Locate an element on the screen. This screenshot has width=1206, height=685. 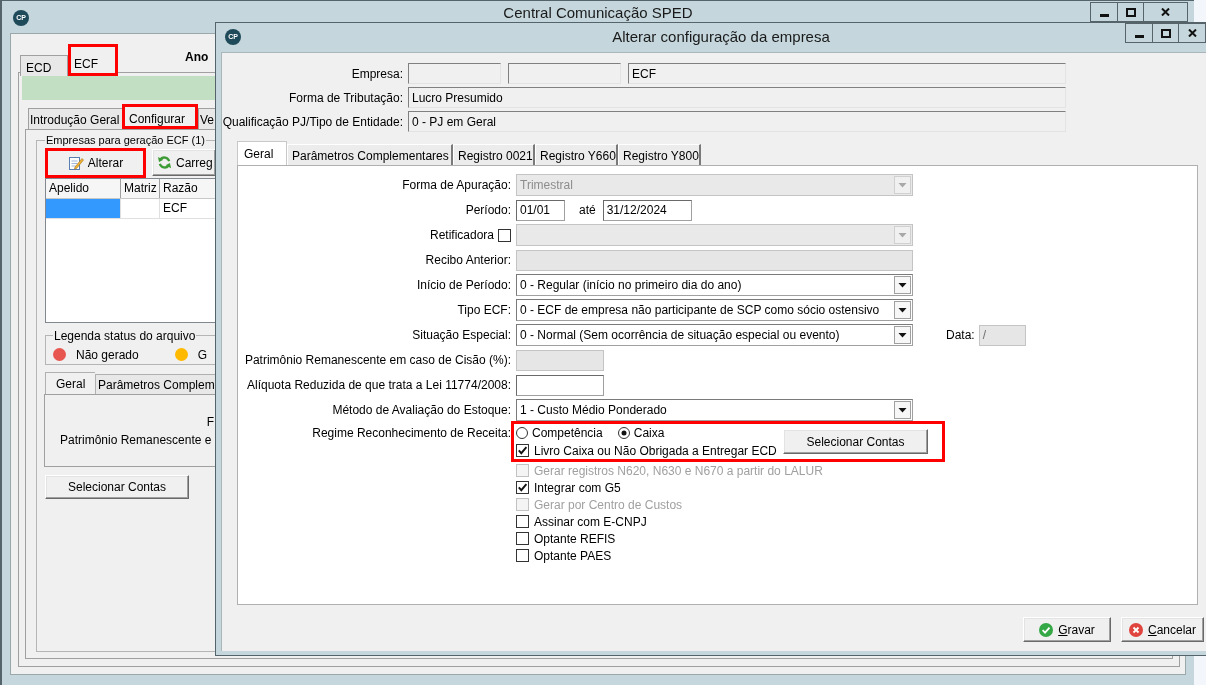
dialog-title: Alterar configuração da empresa is located at coordinates (721, 36).